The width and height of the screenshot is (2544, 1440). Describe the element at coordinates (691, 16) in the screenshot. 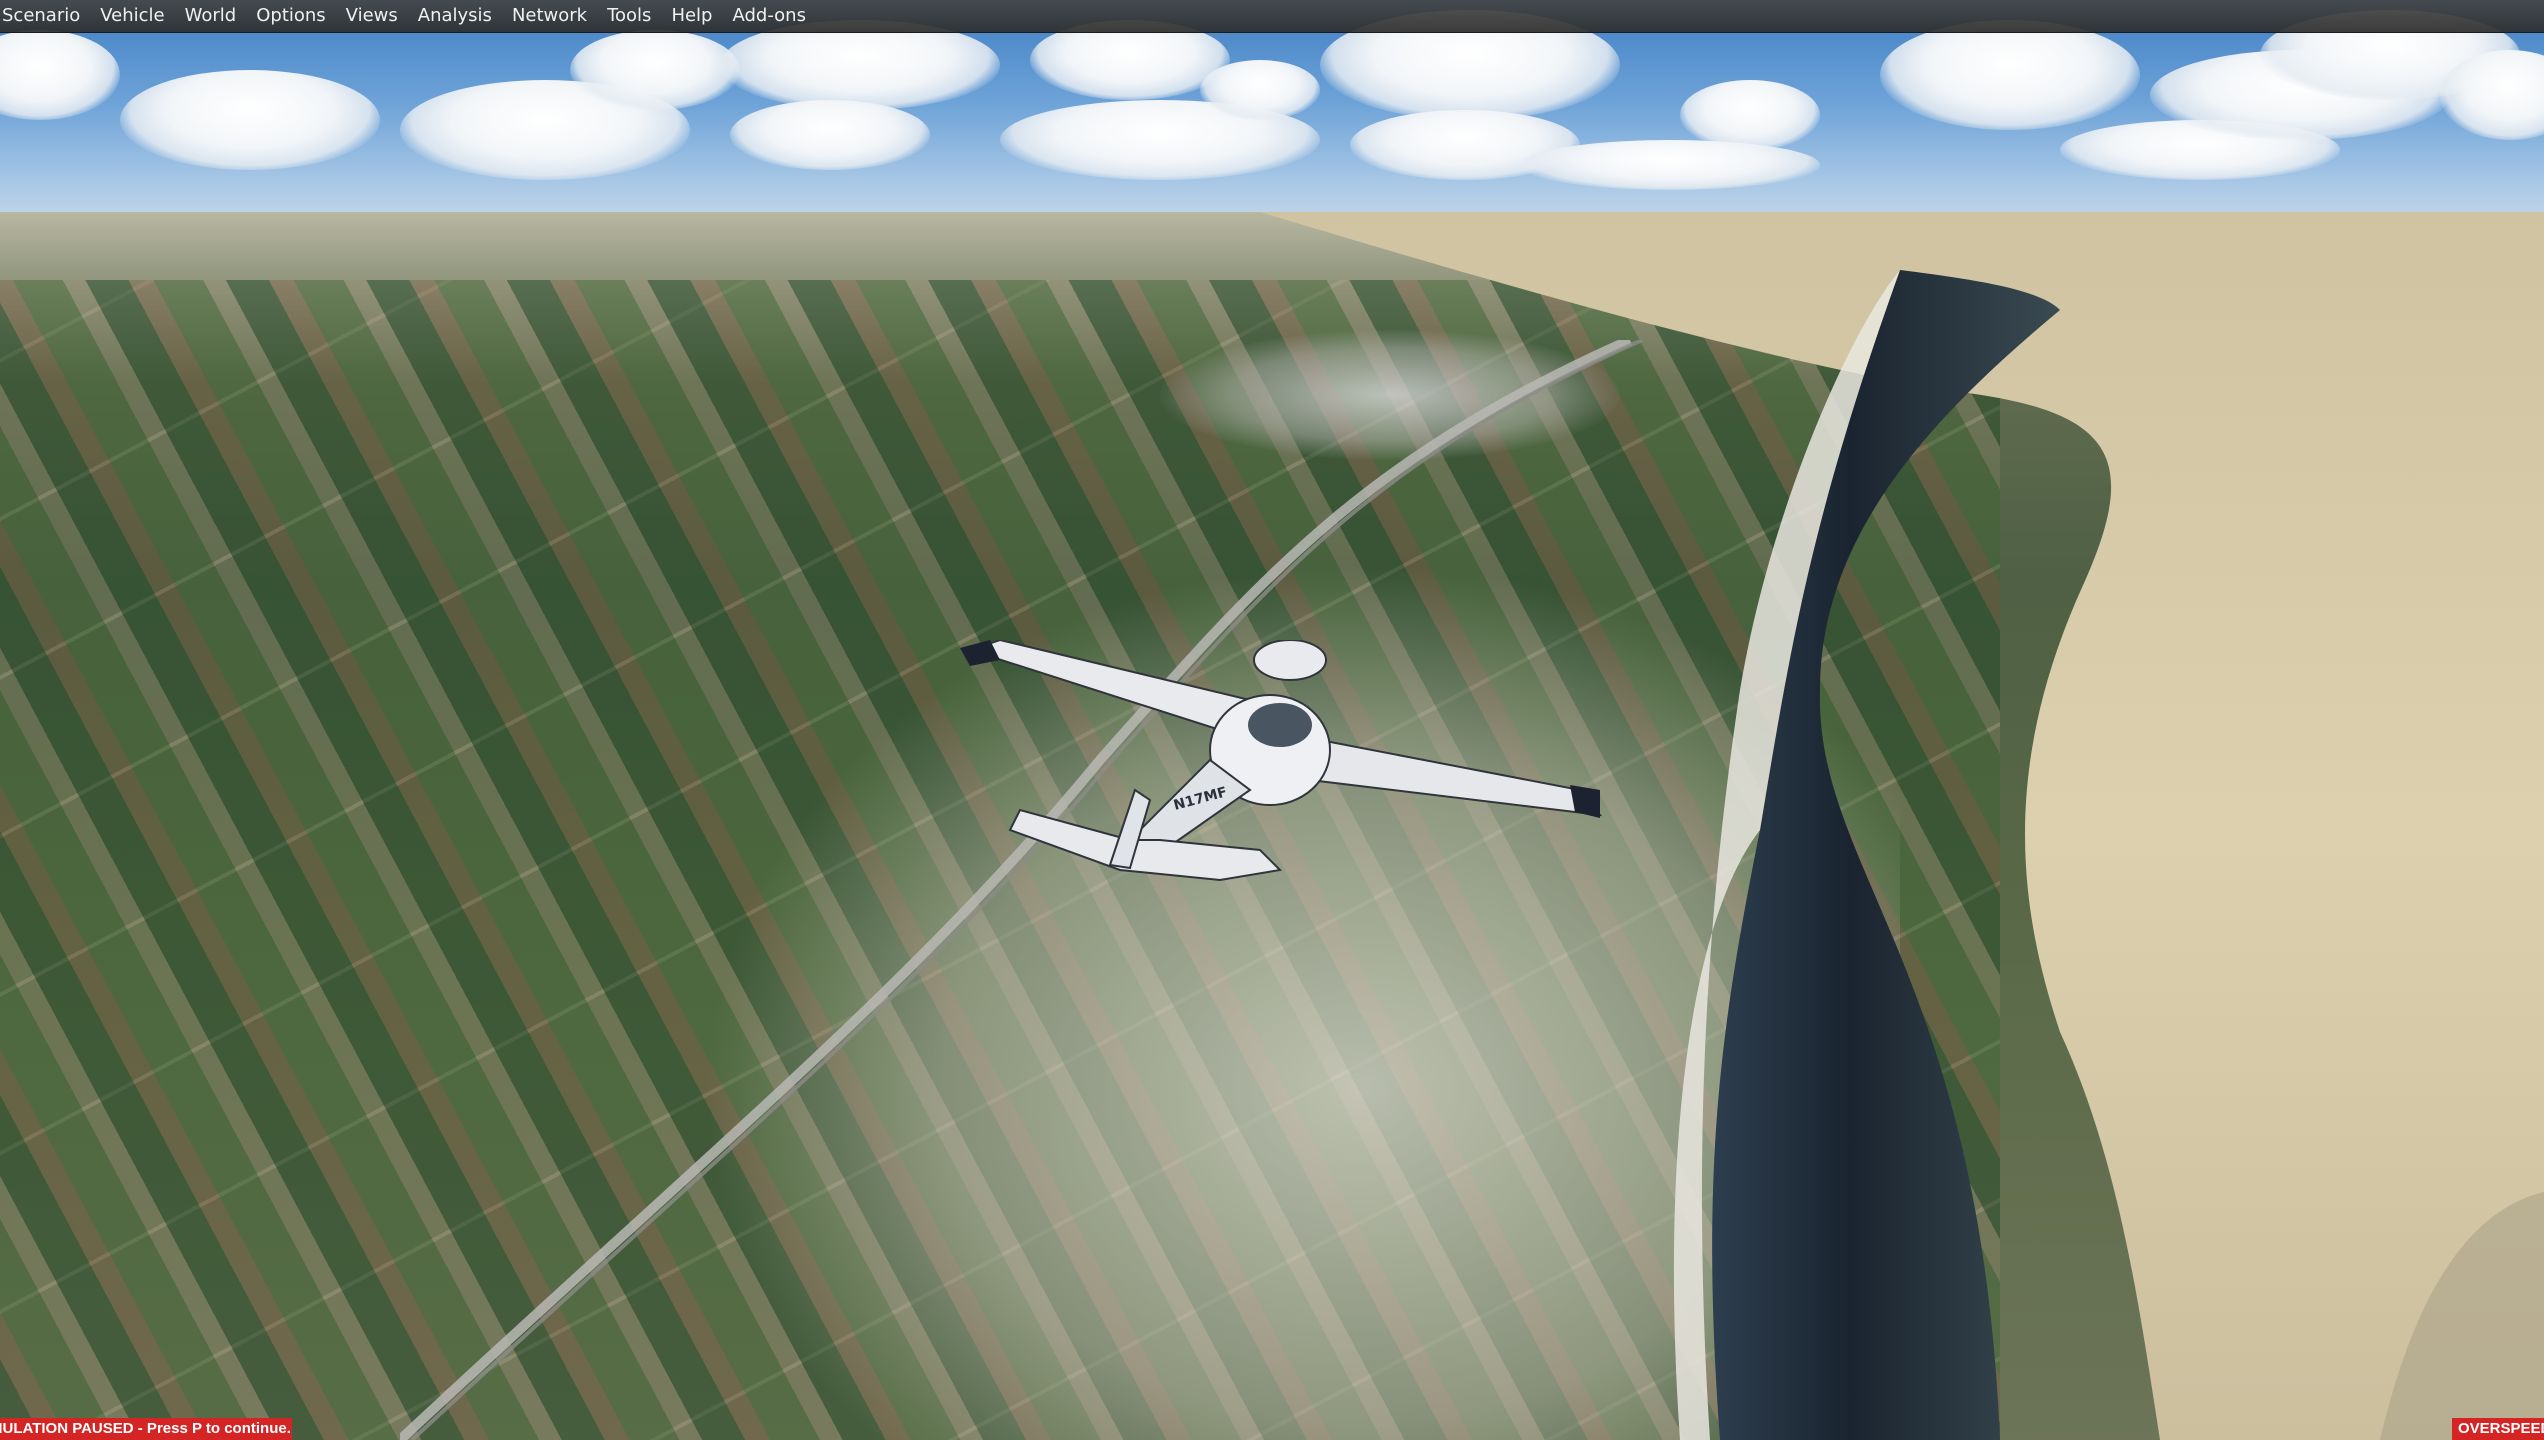

I see `menu-help: Help` at that location.